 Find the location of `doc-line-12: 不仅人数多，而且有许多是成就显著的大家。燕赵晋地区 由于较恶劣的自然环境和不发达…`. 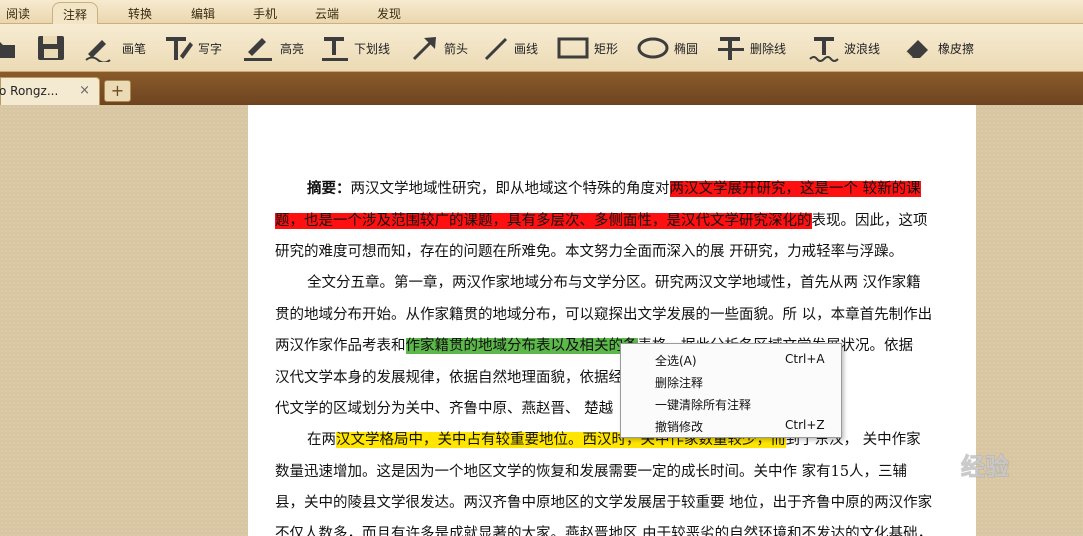

doc-line-12: 不仅人数多，而且有许多是成就显著的大家。燕赵晋地区 由于较恶劣的自然环境和不发达… is located at coordinates (604, 531).